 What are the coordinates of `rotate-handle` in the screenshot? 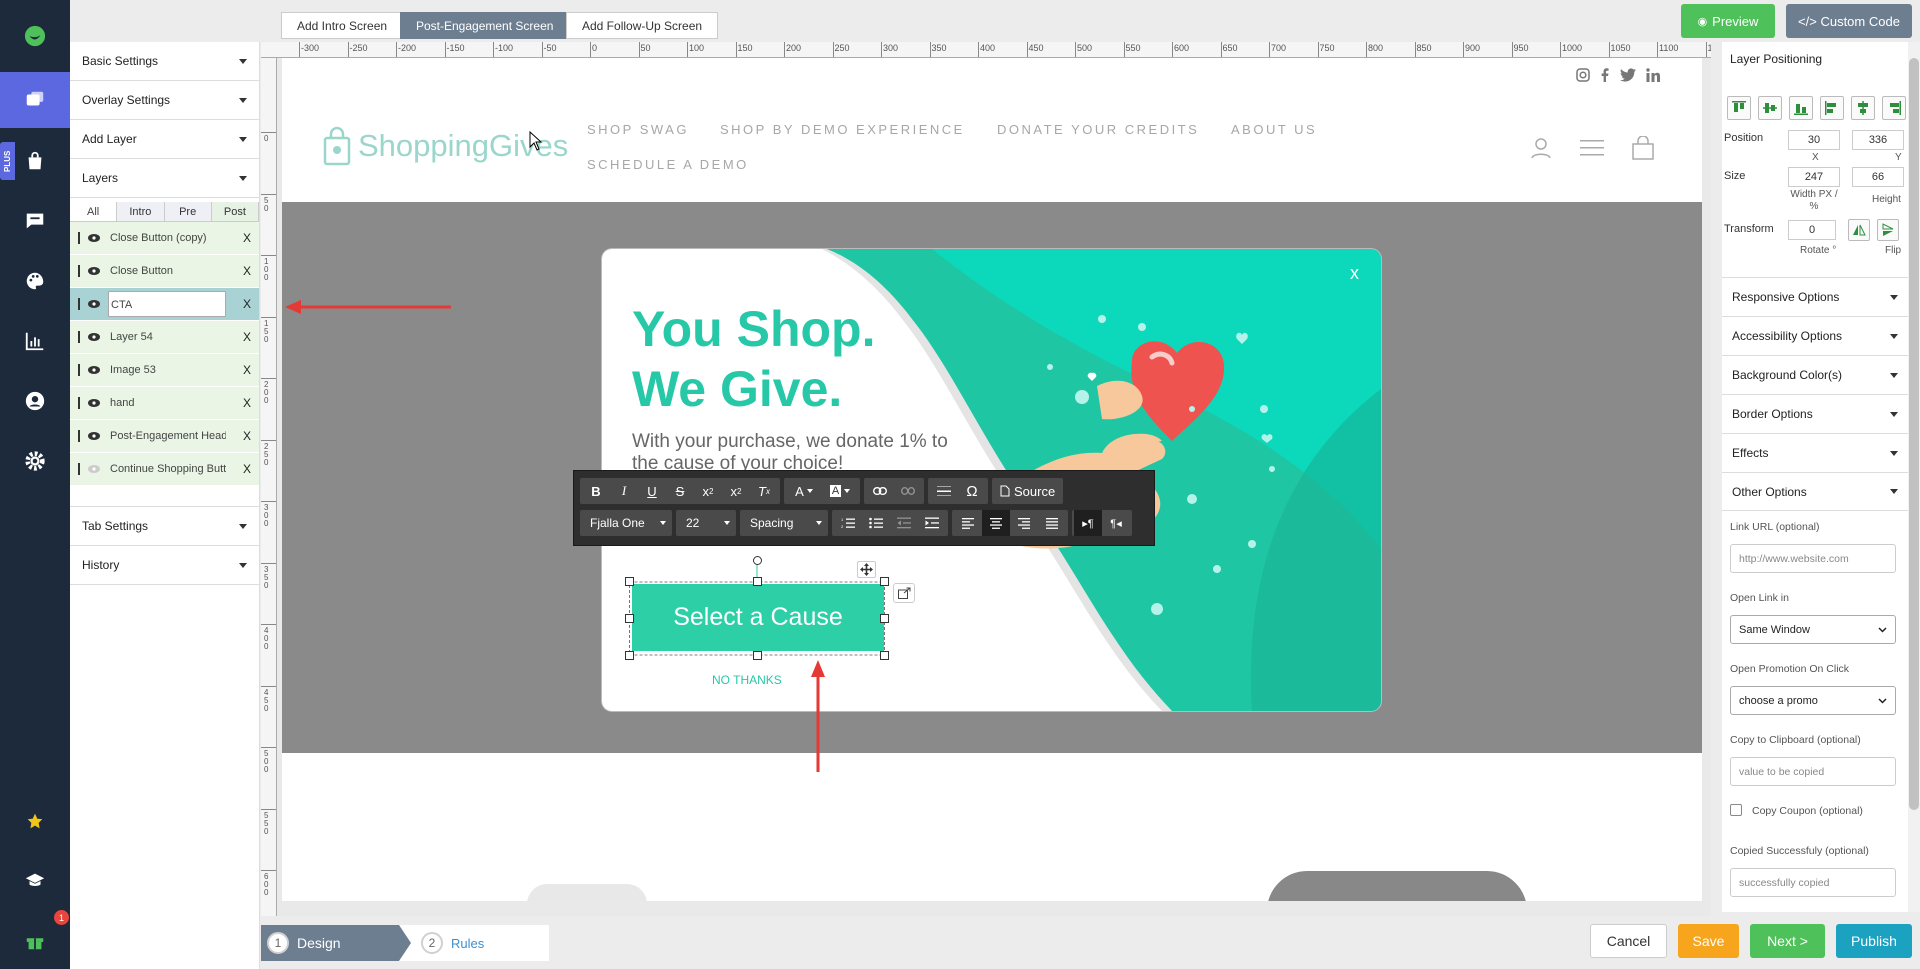 It's located at (757, 560).